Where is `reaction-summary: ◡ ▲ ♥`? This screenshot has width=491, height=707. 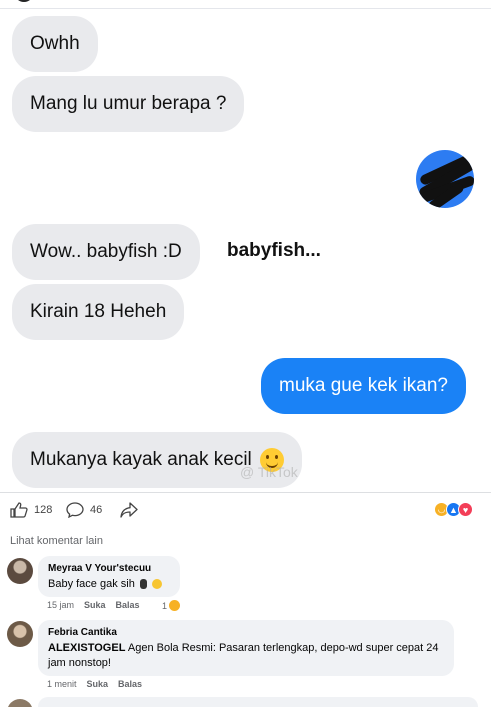
reaction-summary: ◡ ▲ ♥ is located at coordinates (453, 509).